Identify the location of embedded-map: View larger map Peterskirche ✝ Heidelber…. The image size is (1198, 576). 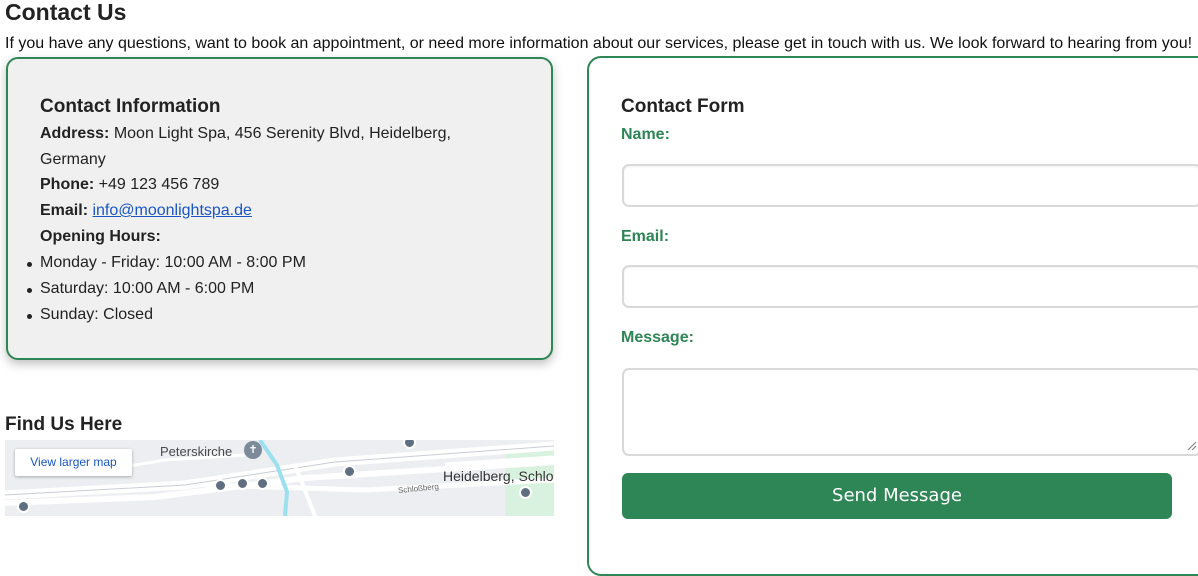
(279, 478).